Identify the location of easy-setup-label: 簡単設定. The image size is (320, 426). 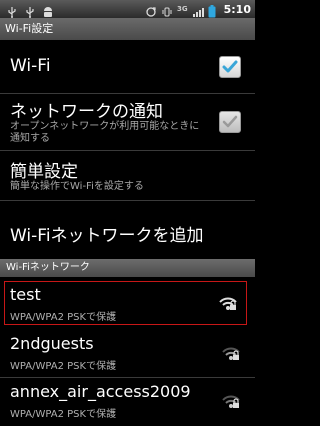
(44, 172).